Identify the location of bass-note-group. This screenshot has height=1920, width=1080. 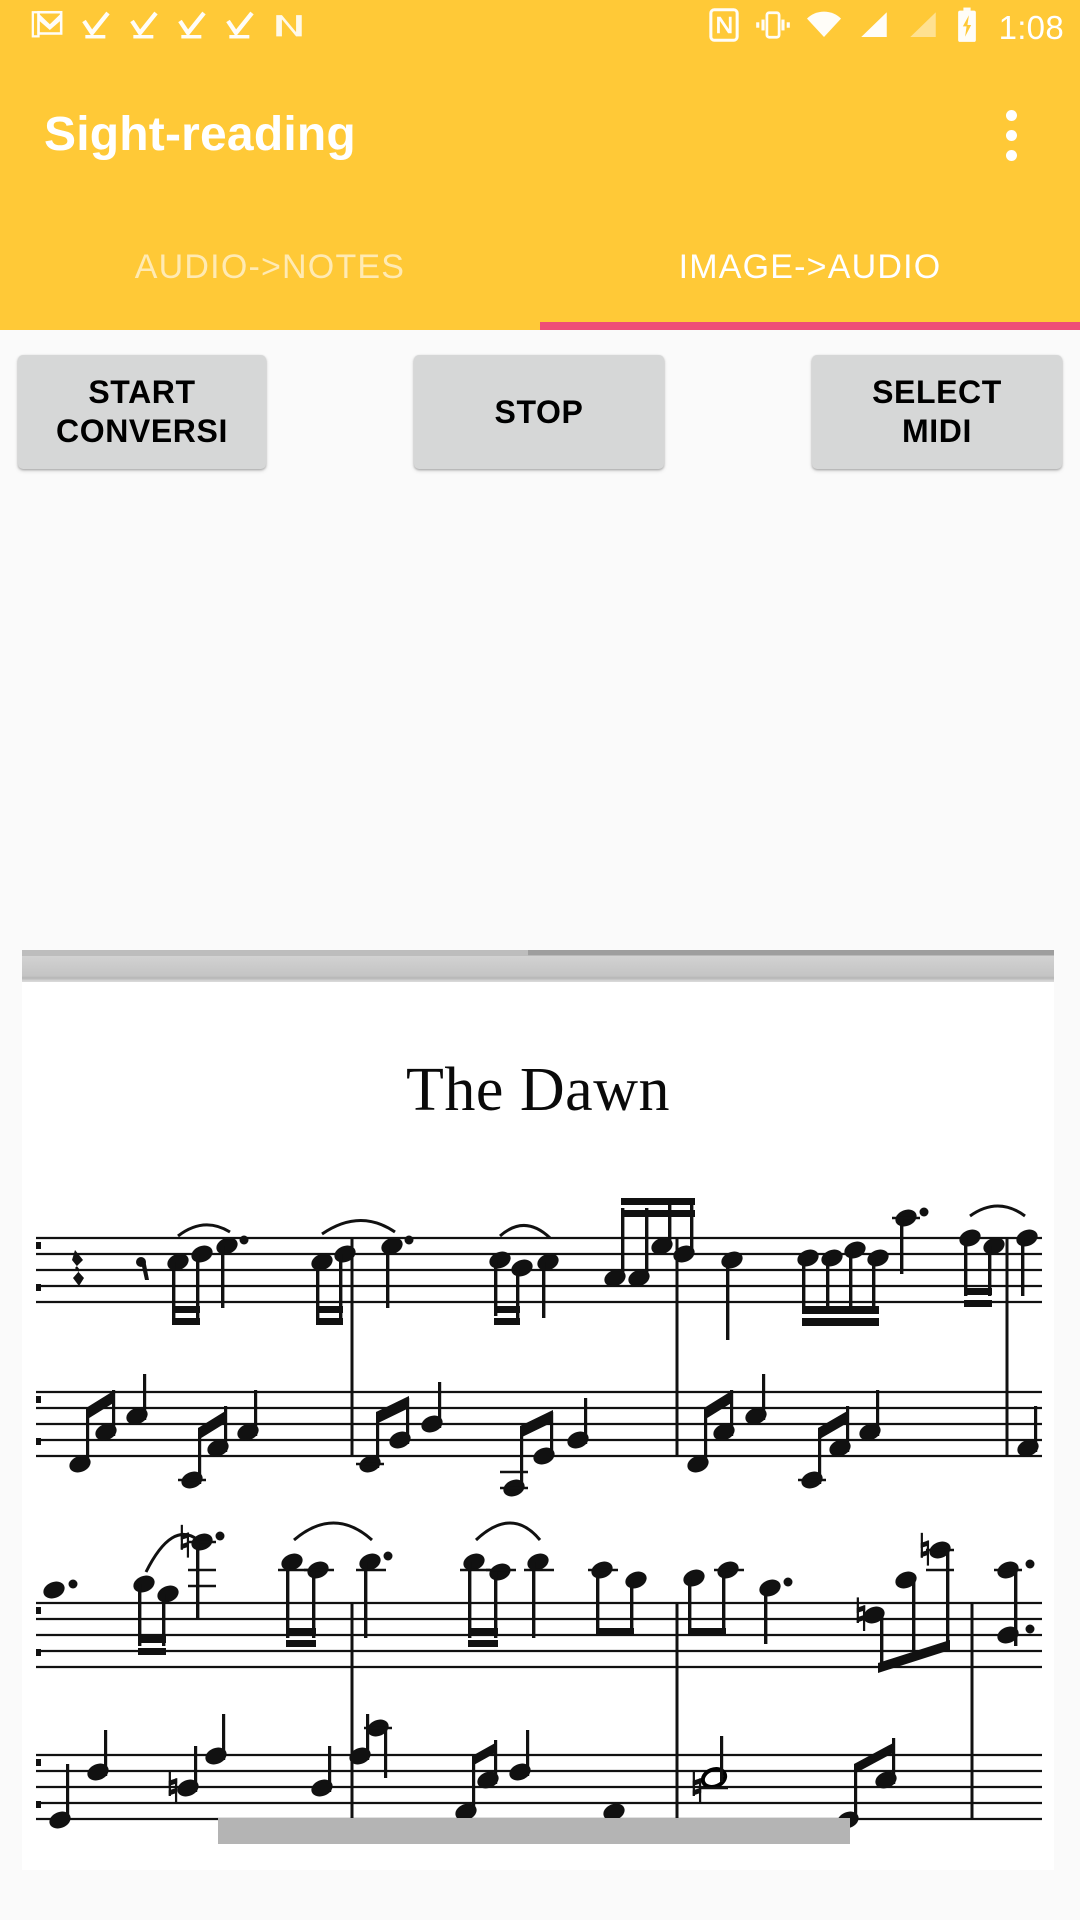
(473, 1773).